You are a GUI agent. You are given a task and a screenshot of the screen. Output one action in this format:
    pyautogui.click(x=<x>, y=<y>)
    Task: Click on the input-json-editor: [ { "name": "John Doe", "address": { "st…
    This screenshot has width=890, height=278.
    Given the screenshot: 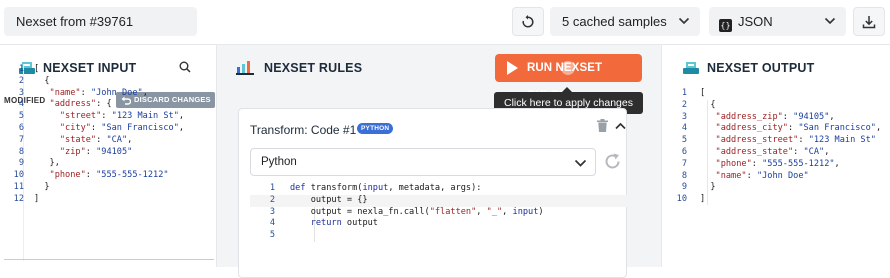 What is the action you would take?
    pyautogui.click(x=109, y=135)
    